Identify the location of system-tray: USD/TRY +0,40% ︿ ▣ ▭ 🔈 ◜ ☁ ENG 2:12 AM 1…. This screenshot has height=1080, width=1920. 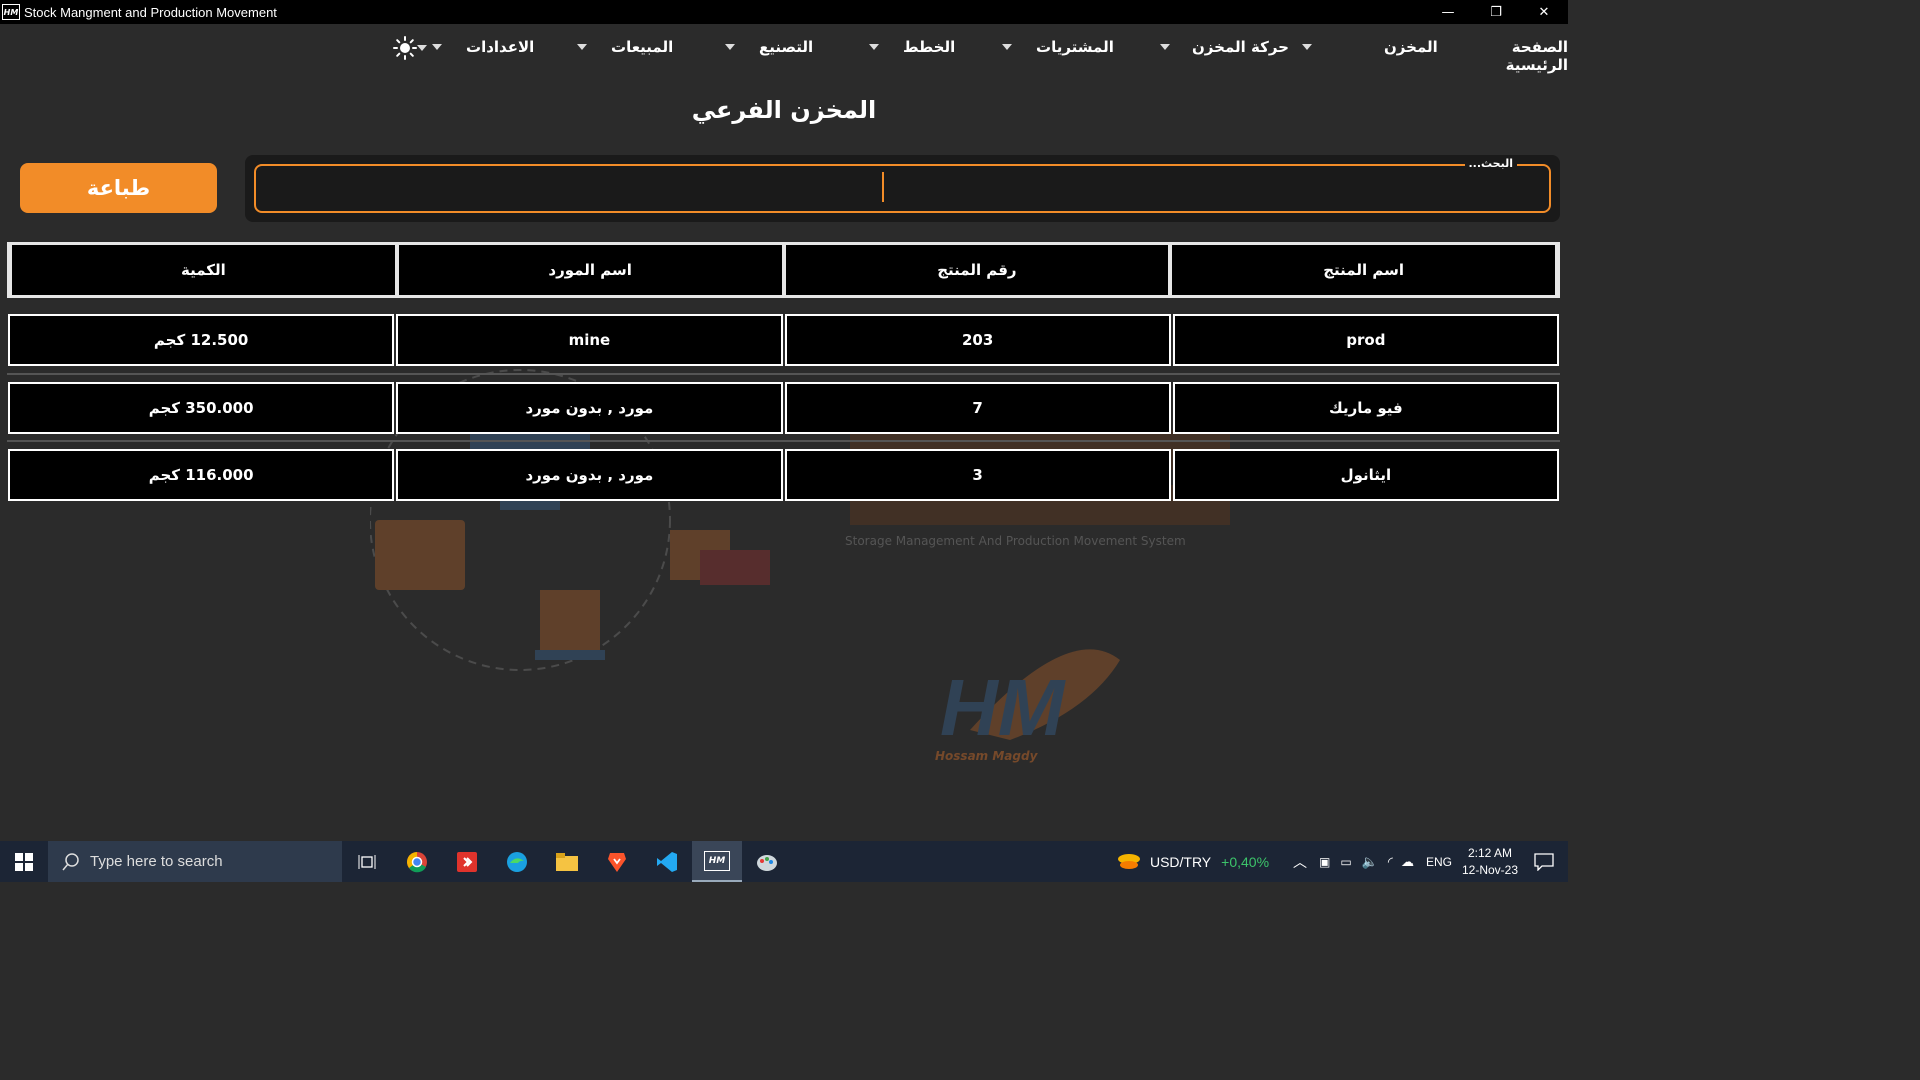
(1342, 861).